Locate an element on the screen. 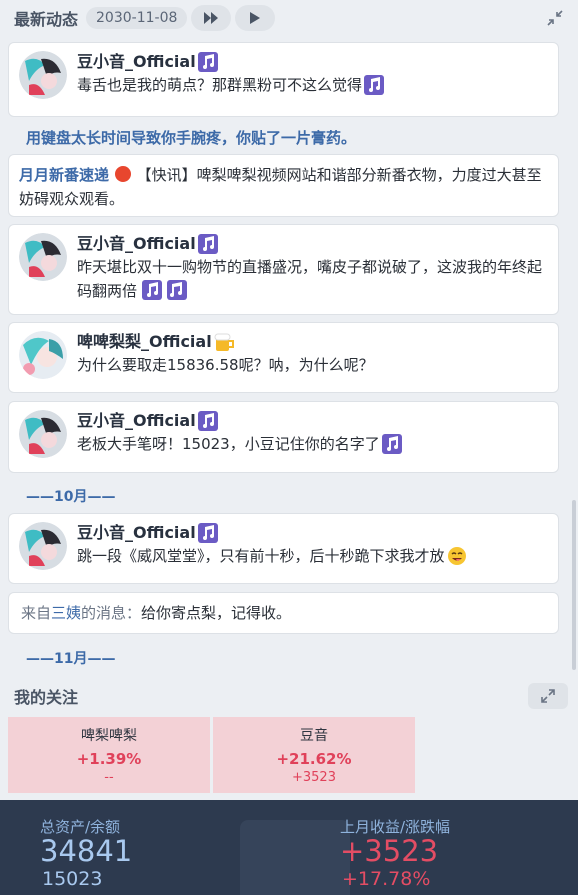 The image size is (578, 895). assets-value: 34841 is located at coordinates (86, 851).